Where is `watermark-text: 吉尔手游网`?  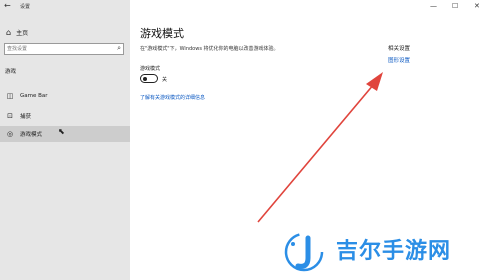
watermark-text: 吉尔手游网 is located at coordinates (394, 251).